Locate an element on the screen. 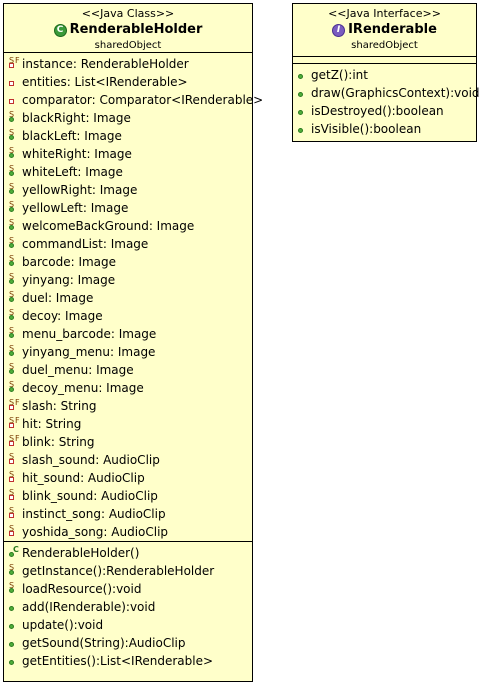 The width and height of the screenshot is (480, 685). attribute-text: entities: List<IRenderable> is located at coordinates (105, 82).